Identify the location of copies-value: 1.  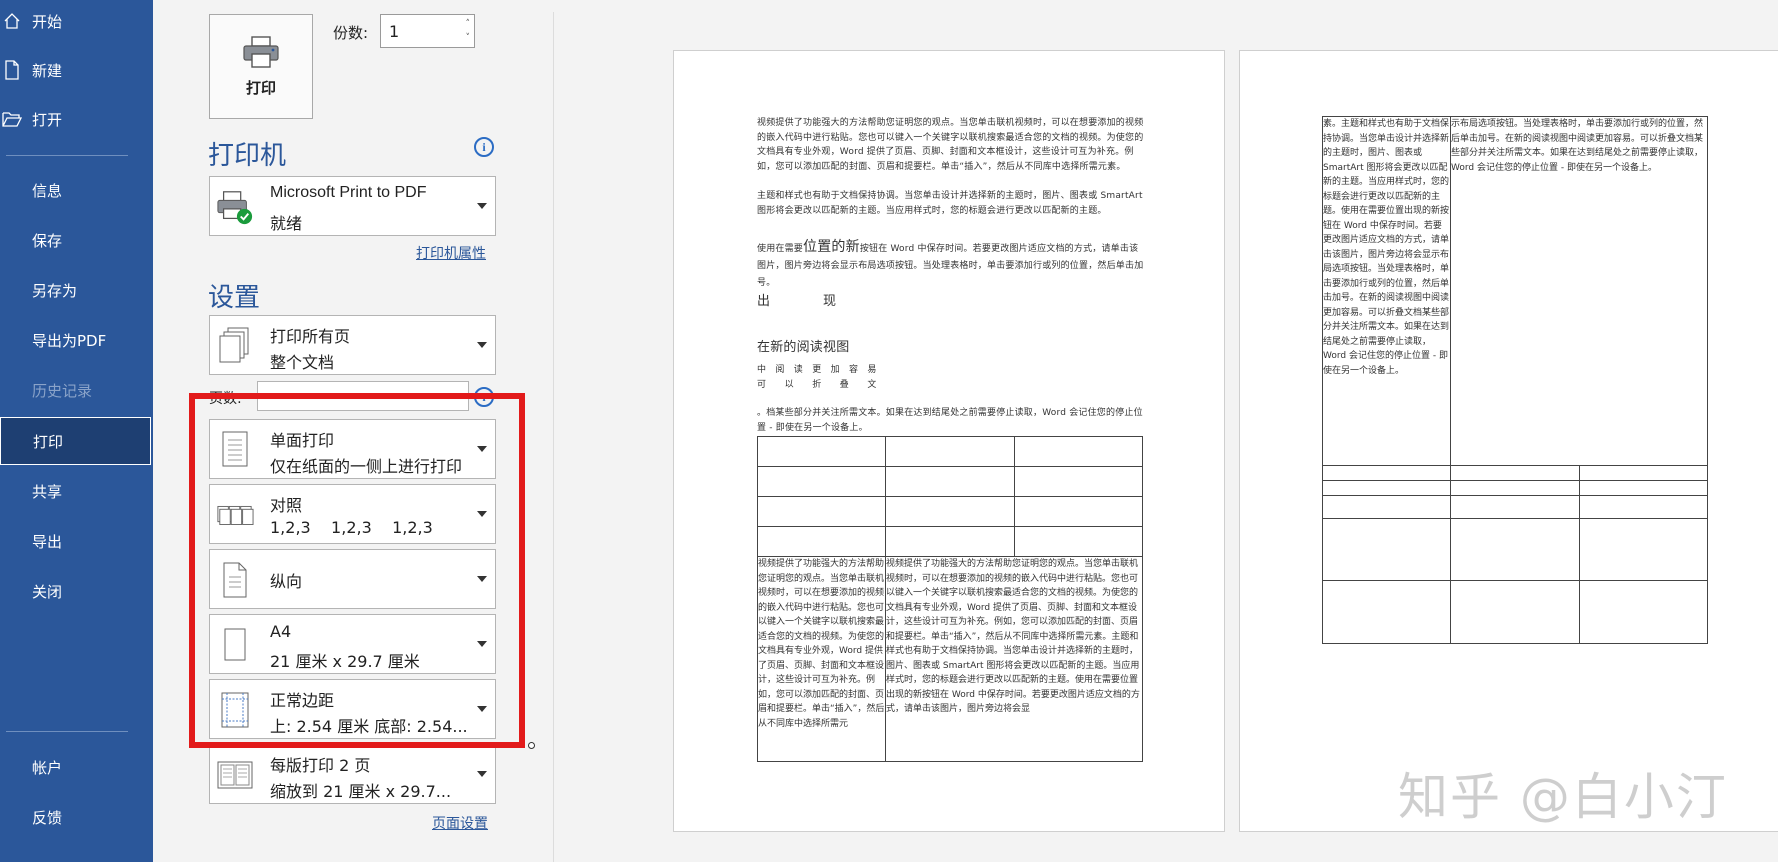
(394, 31).